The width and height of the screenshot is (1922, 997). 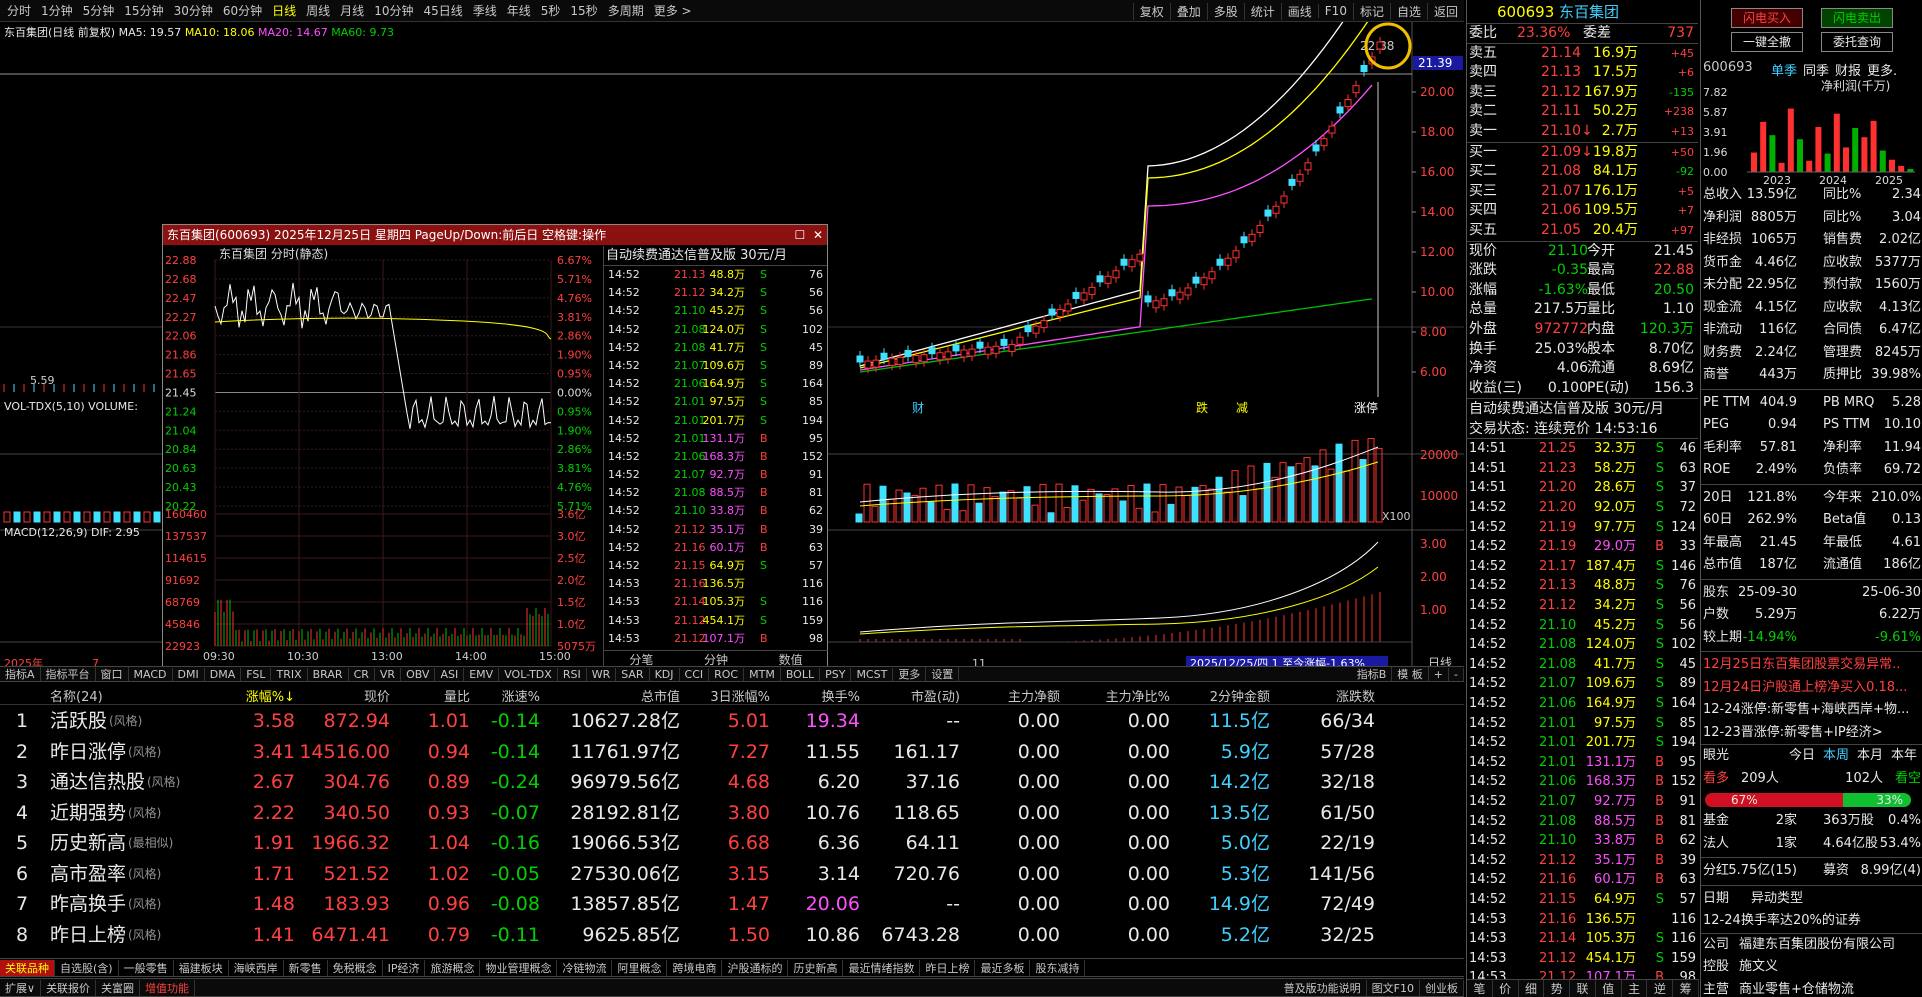 I want to click on period-tab-5: 60分钟, so click(x=242, y=10).